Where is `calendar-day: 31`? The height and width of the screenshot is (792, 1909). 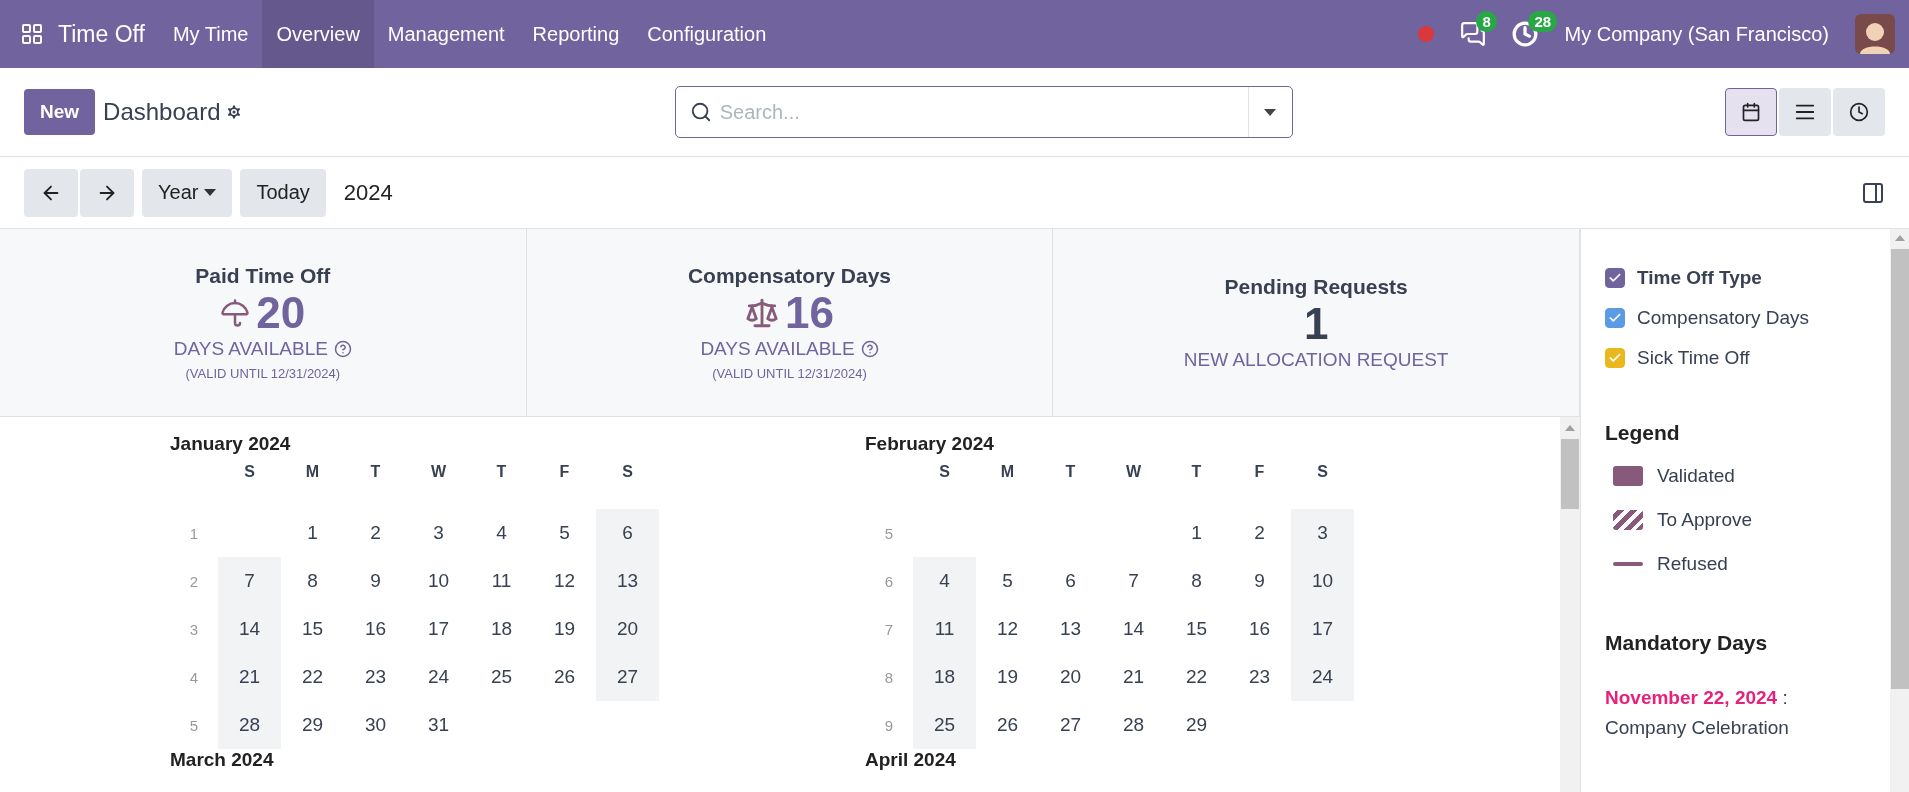
calendar-day: 31 is located at coordinates (438, 725).